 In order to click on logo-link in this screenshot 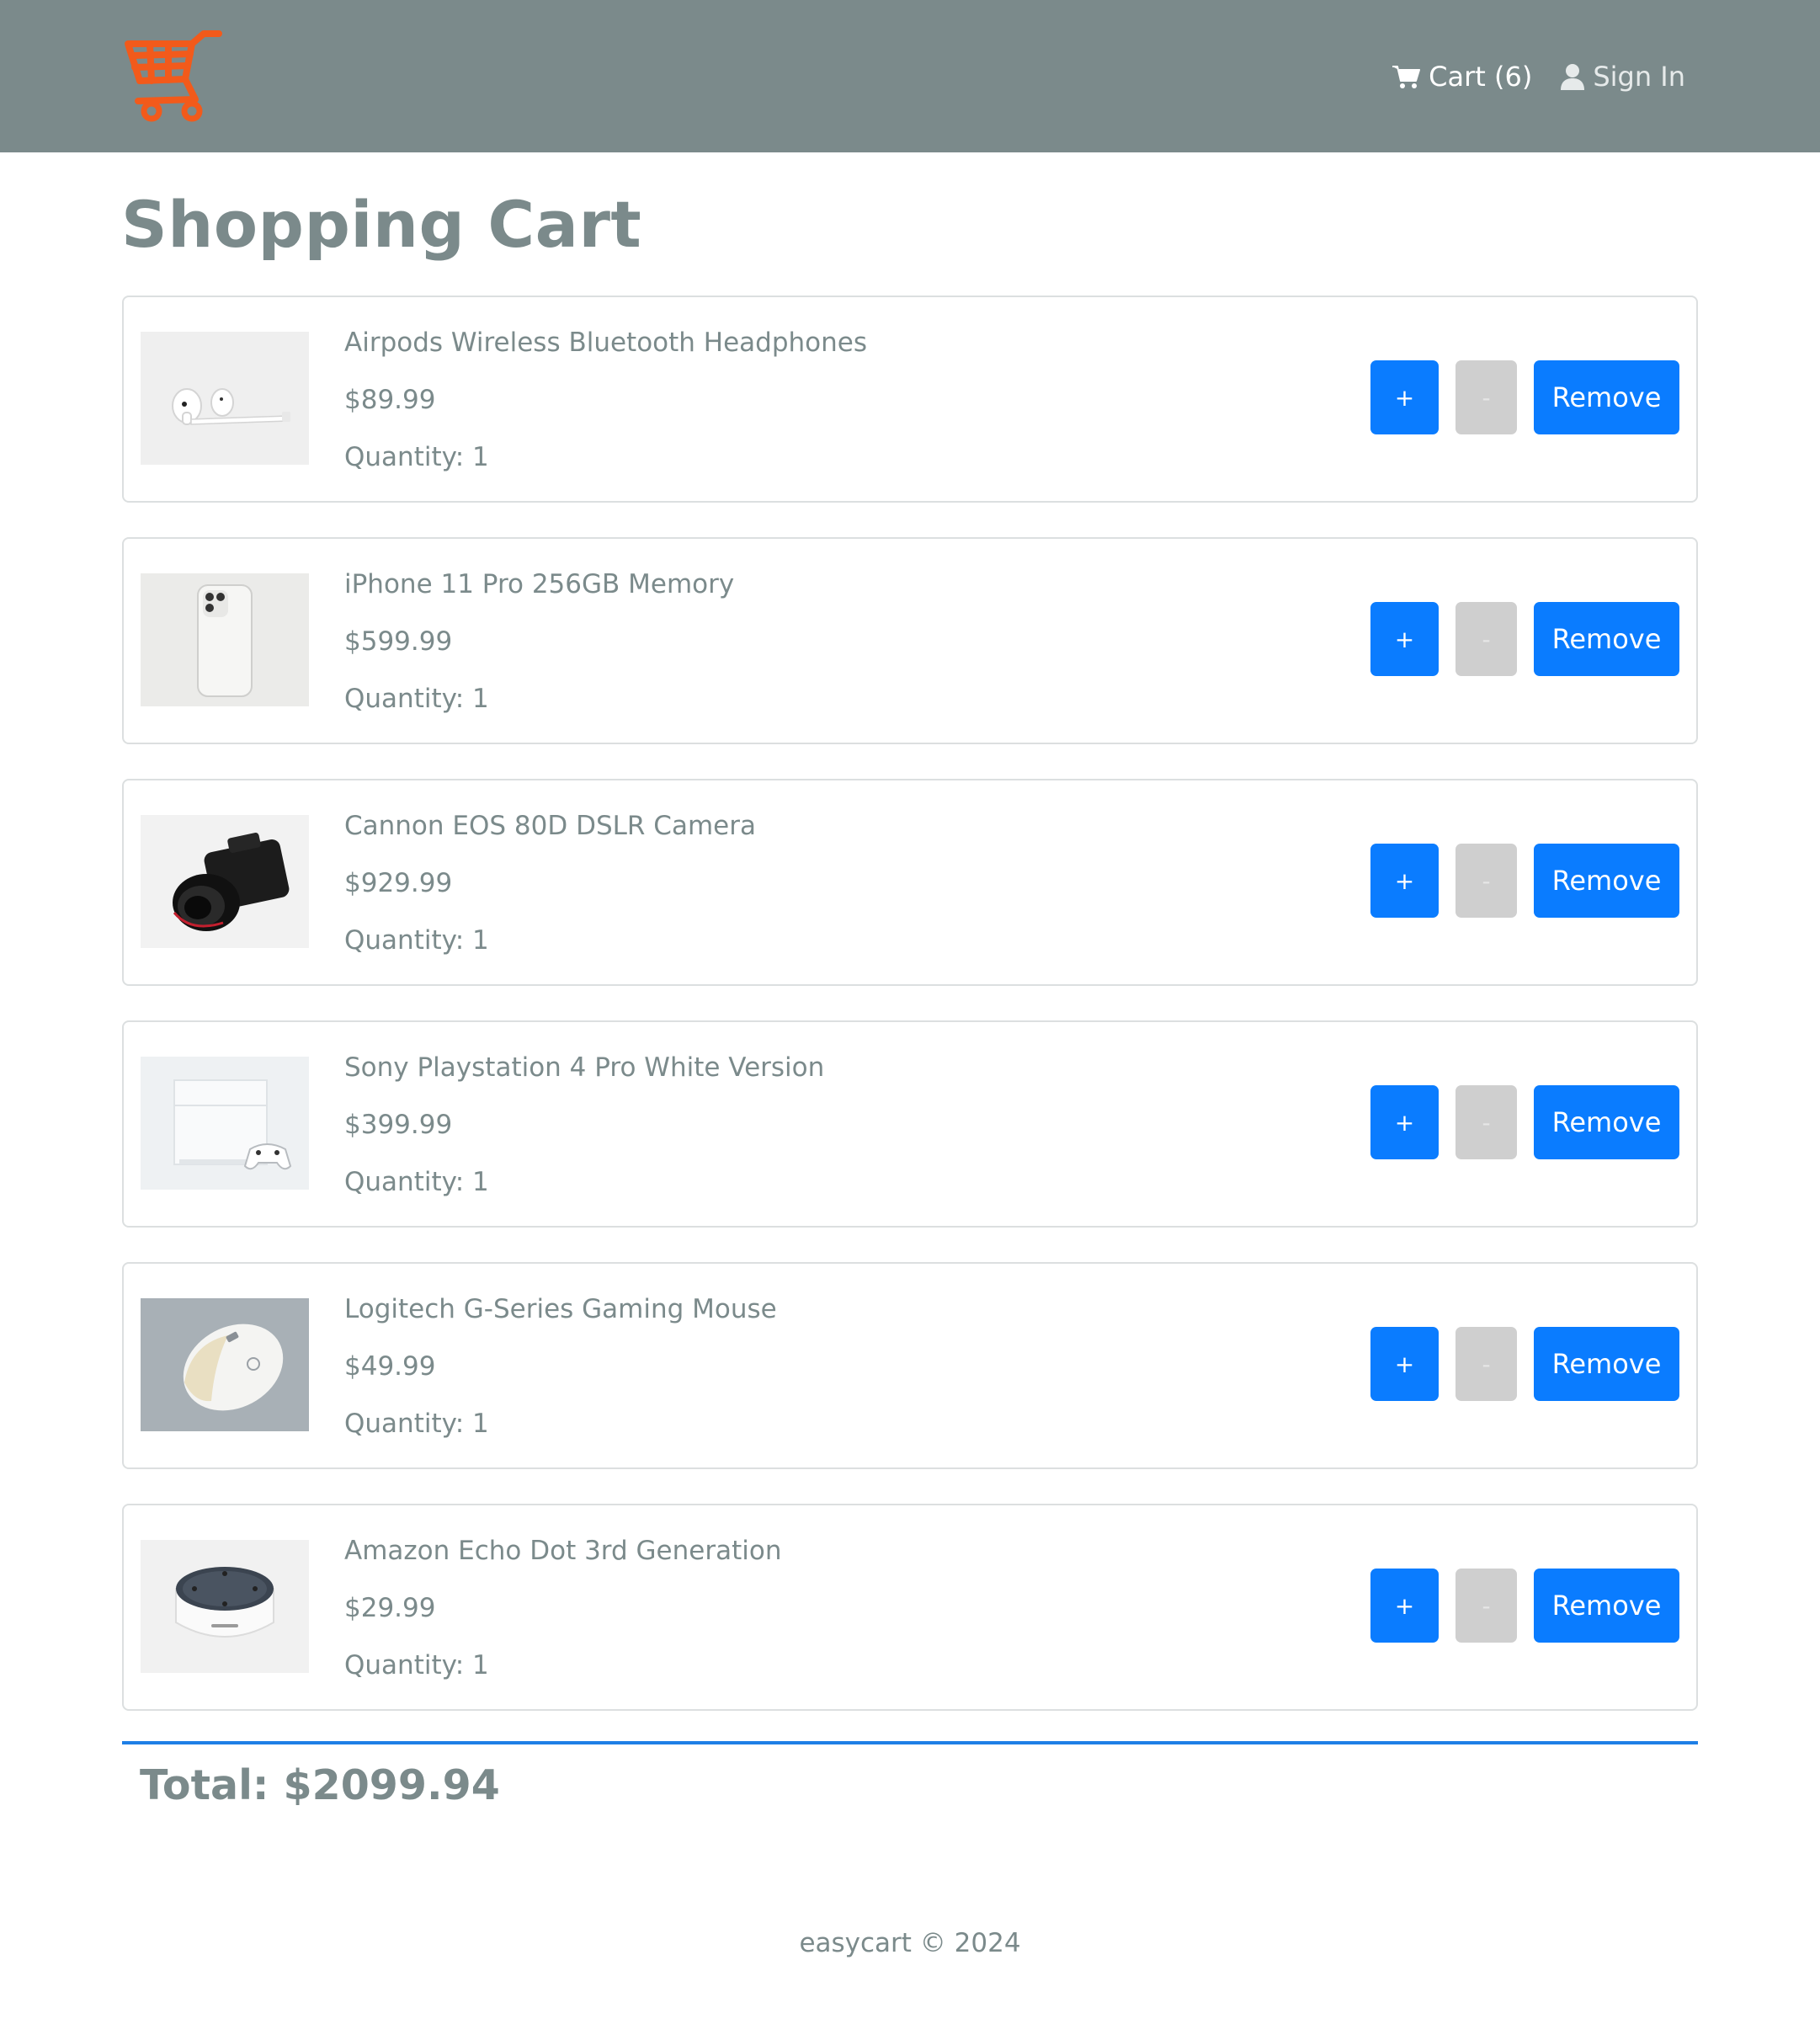, I will do `click(173, 77)`.